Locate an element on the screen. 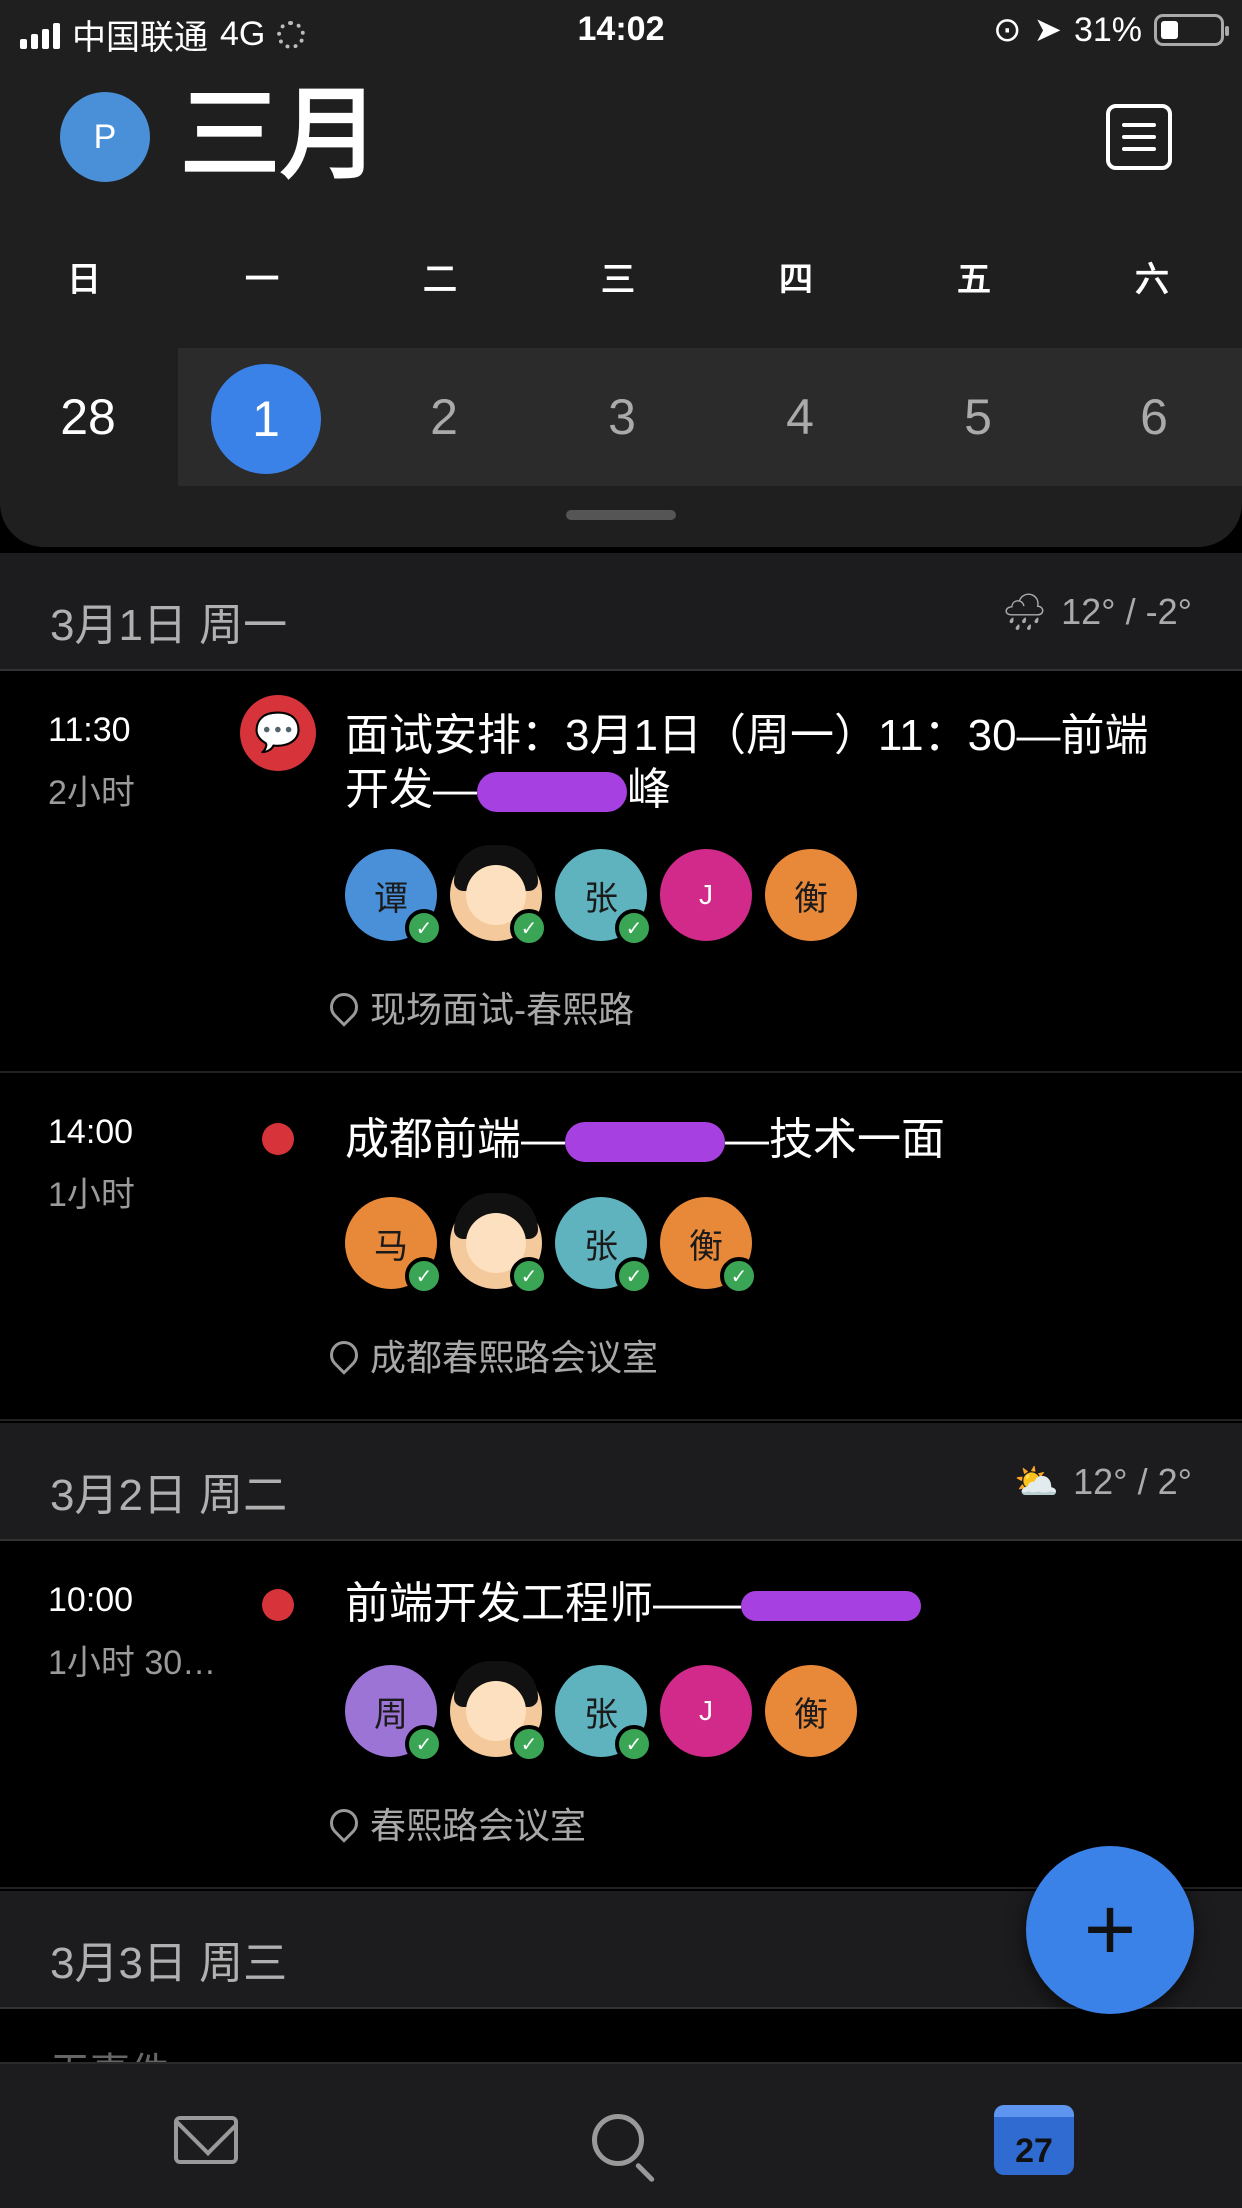 The height and width of the screenshot is (2208, 1242). date-cell-selected: 1 is located at coordinates (266, 419).